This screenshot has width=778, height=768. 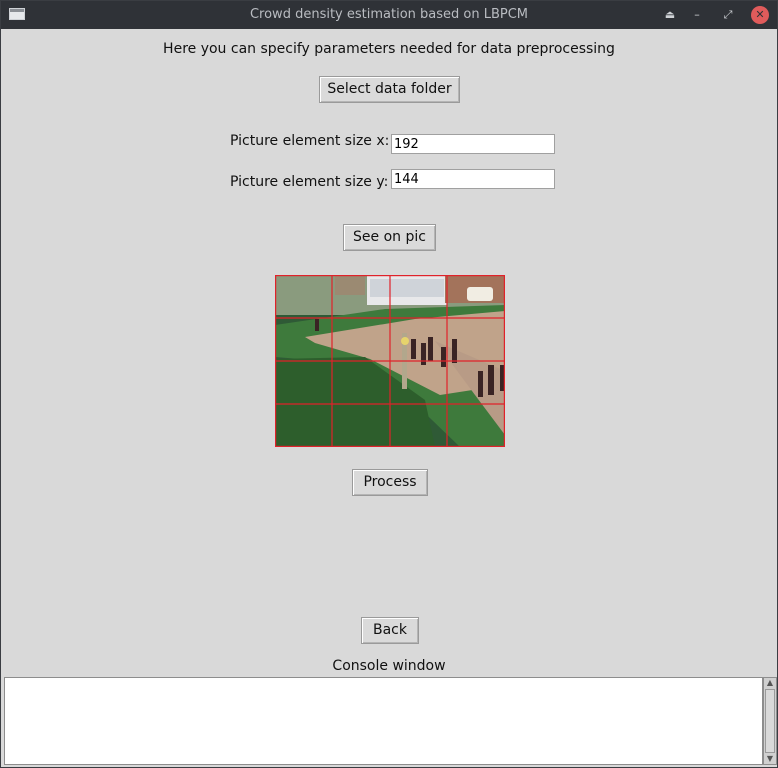 I want to click on size-x-input, so click(x=473, y=144).